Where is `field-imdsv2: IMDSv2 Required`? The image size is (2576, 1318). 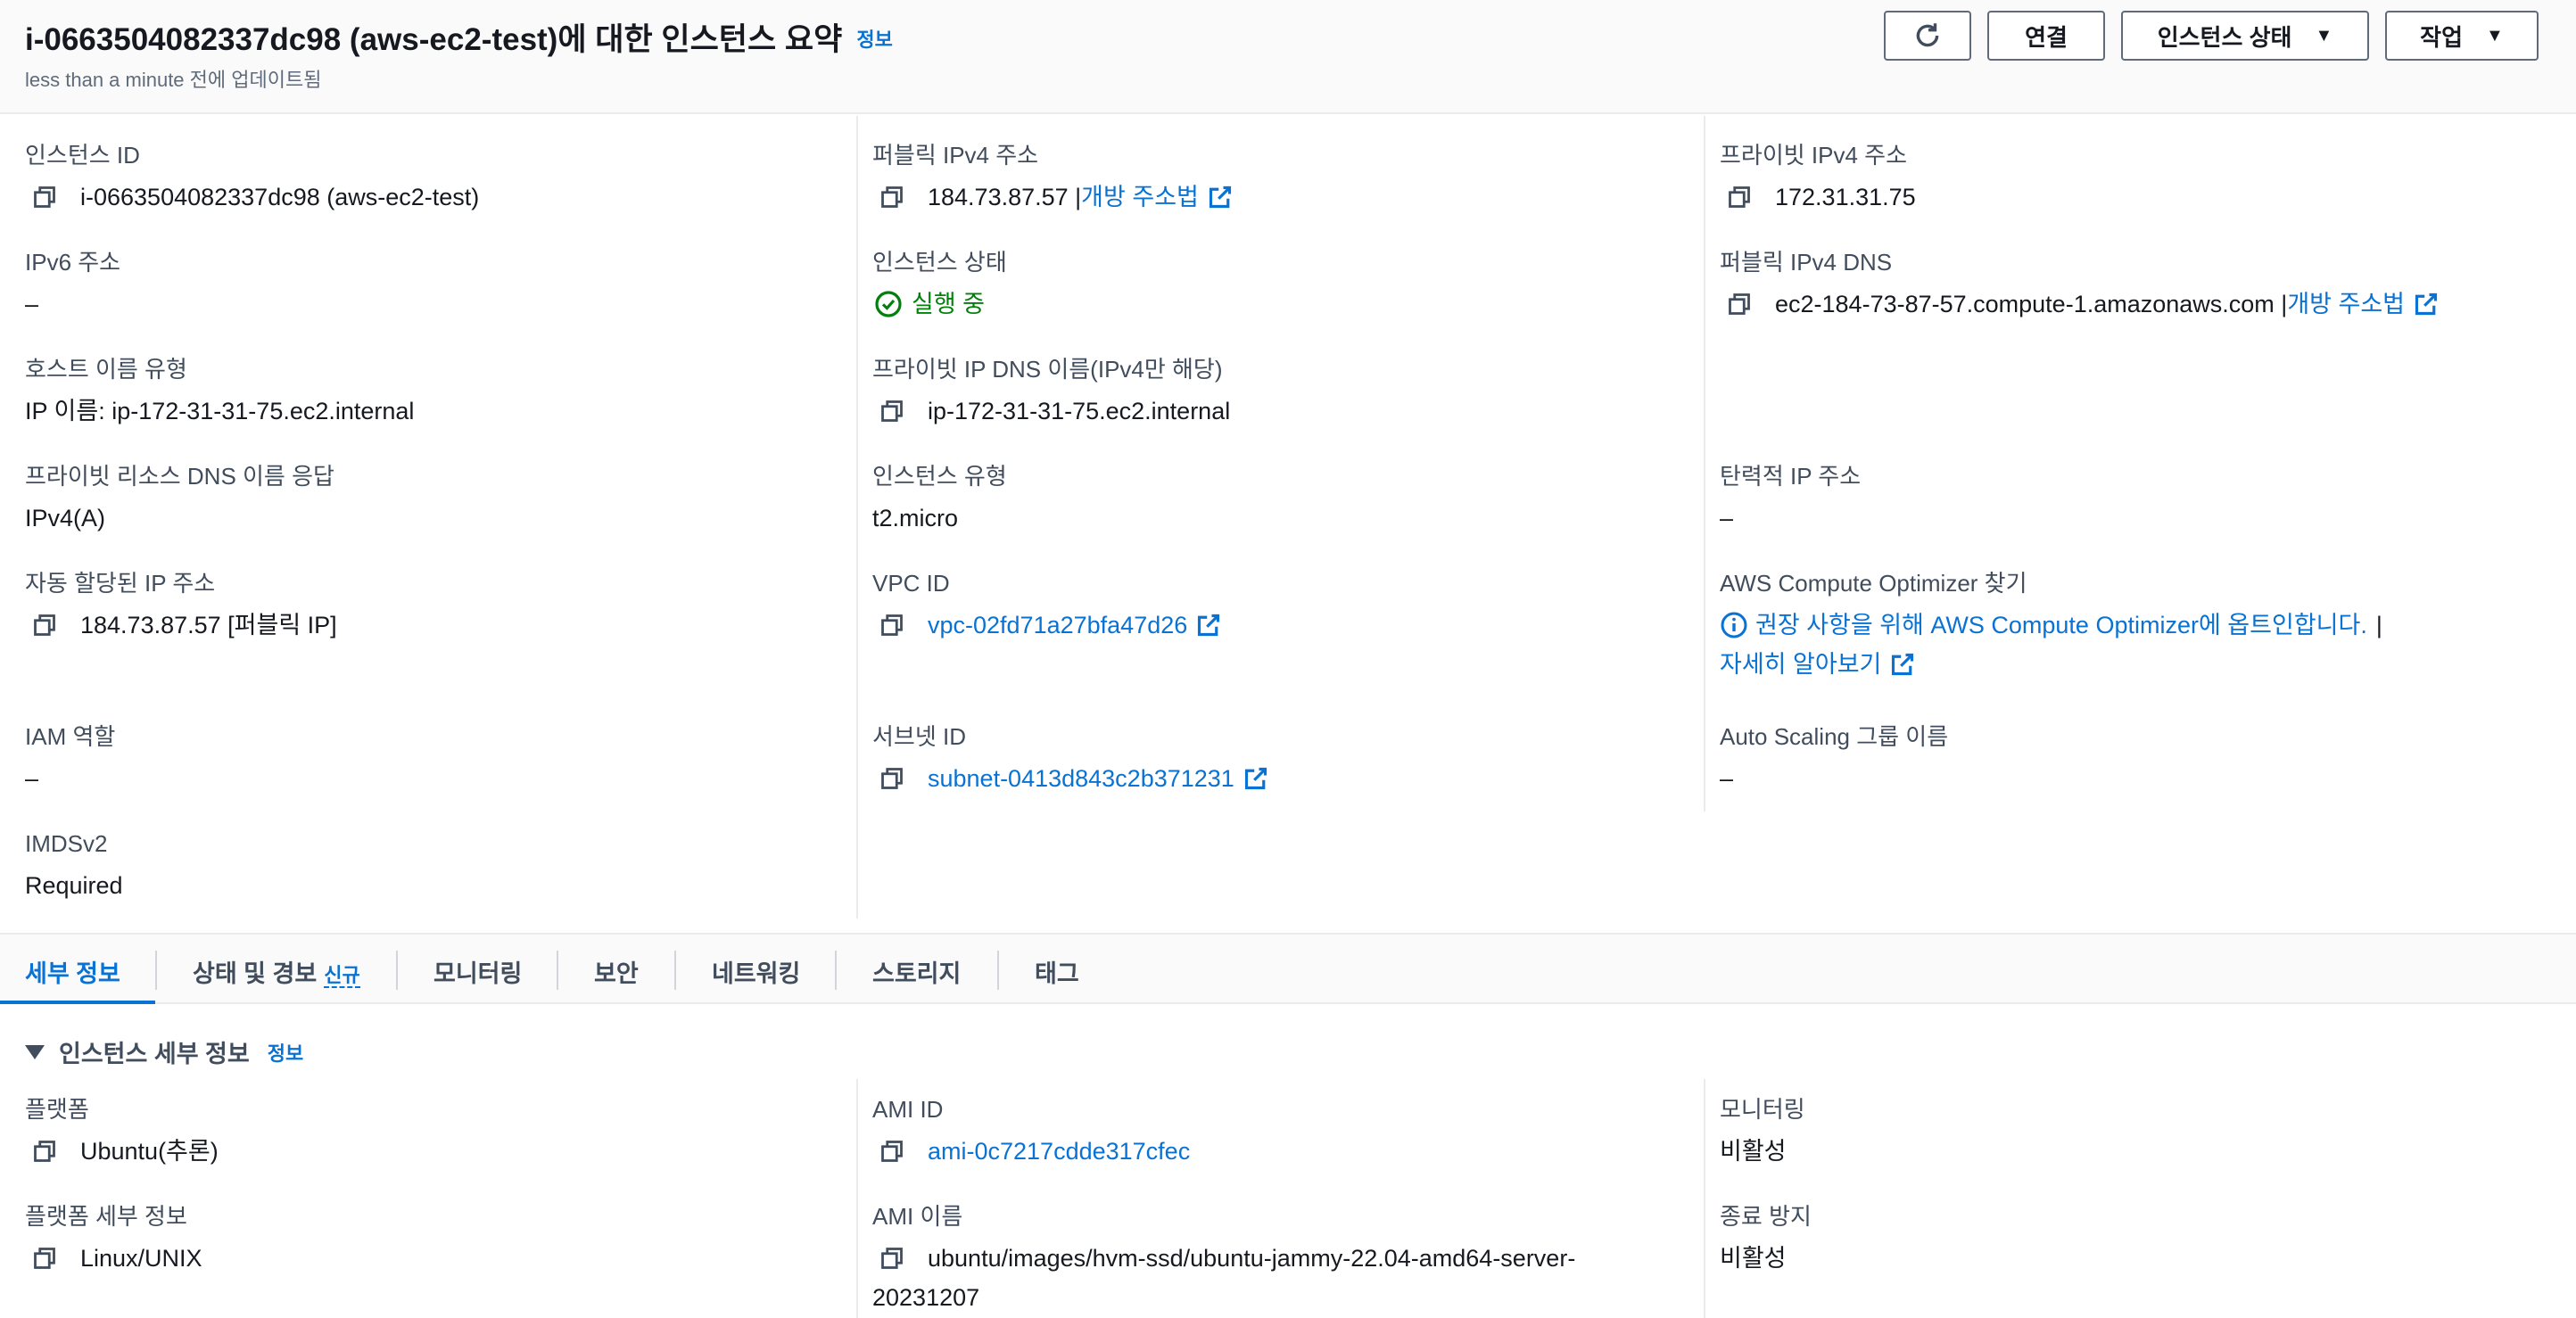
field-imdsv2: IMDSv2 Required is located at coordinates (74, 865).